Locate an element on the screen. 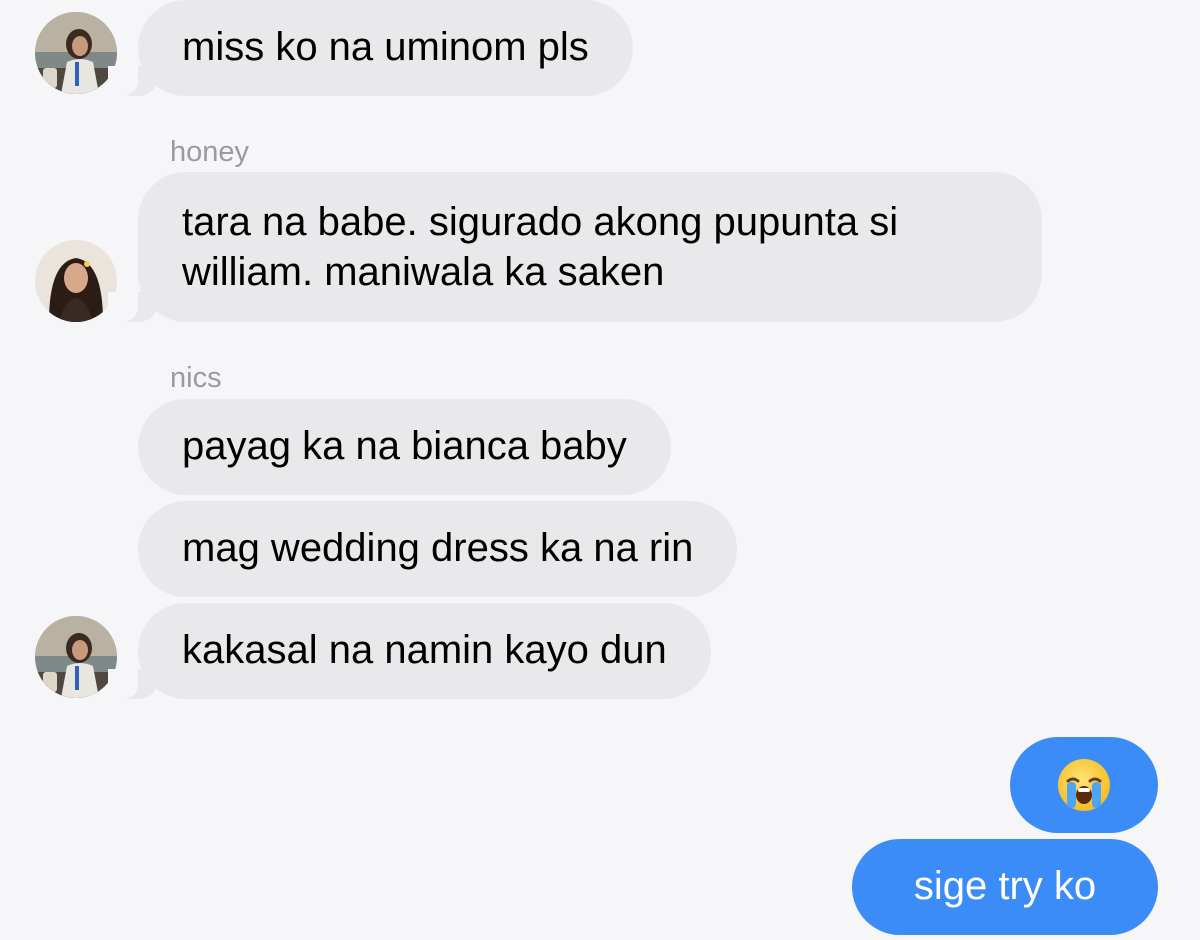 The image size is (1200, 940). message-bubble: miss ko na uminom pls is located at coordinates (370, 48).